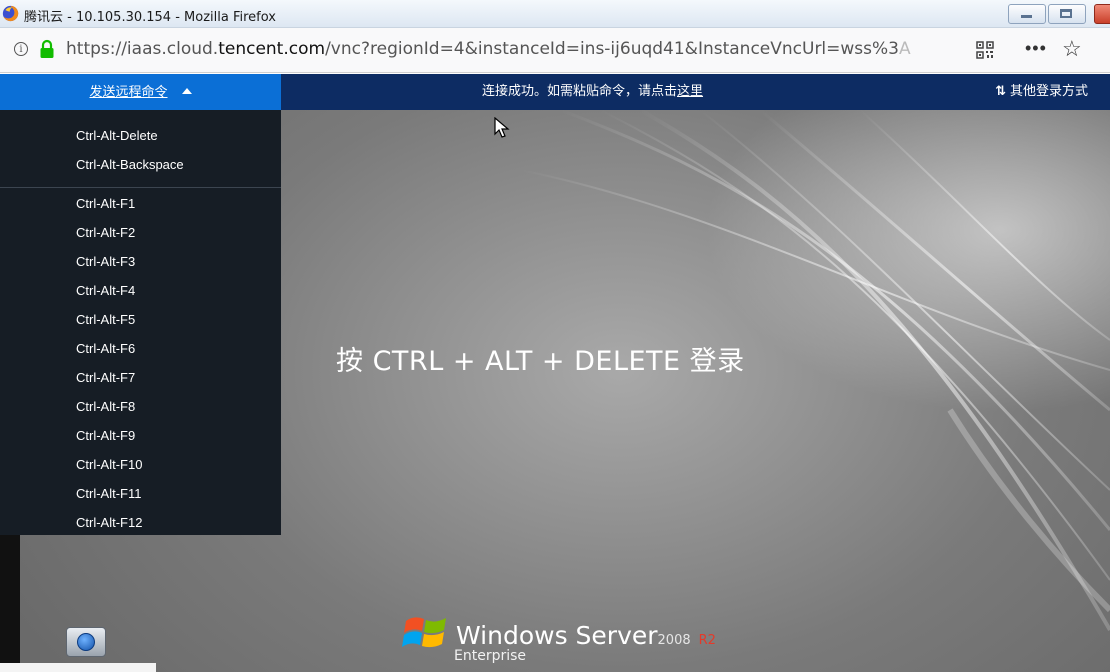 This screenshot has height=672, width=1110. What do you see at coordinates (10, 13) in the screenshot?
I see `firefox-icon` at bounding box center [10, 13].